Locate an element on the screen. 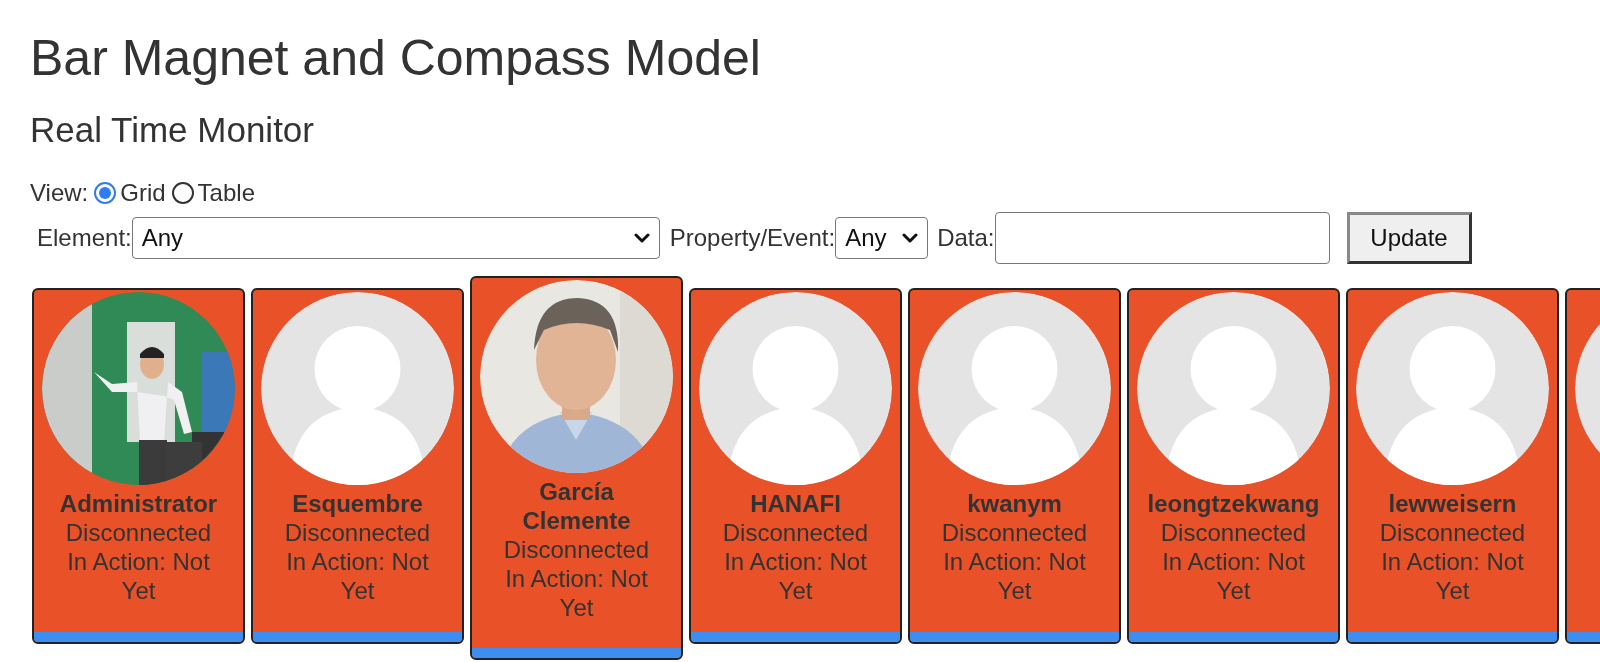 The width and height of the screenshot is (1600, 662). element-label: Element: is located at coordinates (84, 238).